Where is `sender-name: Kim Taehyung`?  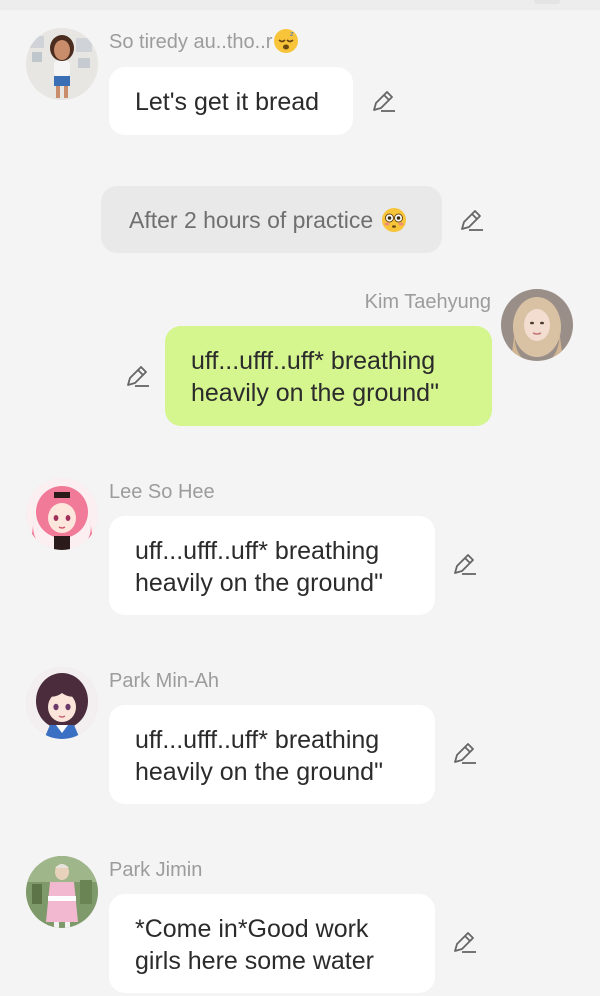 sender-name: Kim Taehyung is located at coordinates (427, 302).